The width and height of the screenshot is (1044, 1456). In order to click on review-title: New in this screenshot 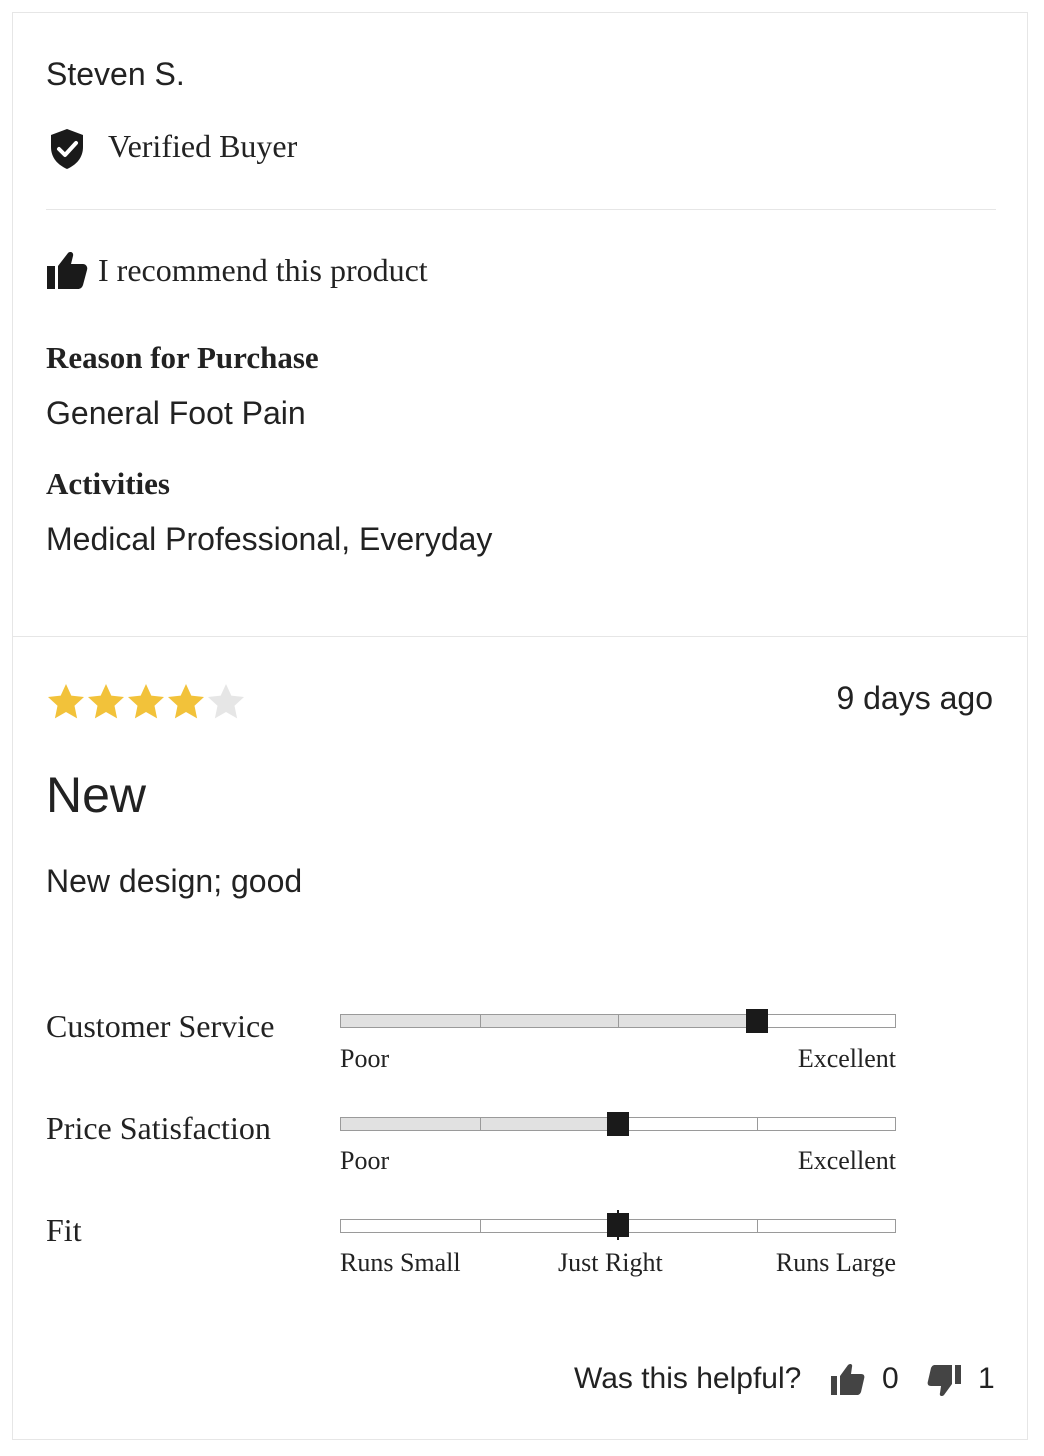, I will do `click(96, 795)`.